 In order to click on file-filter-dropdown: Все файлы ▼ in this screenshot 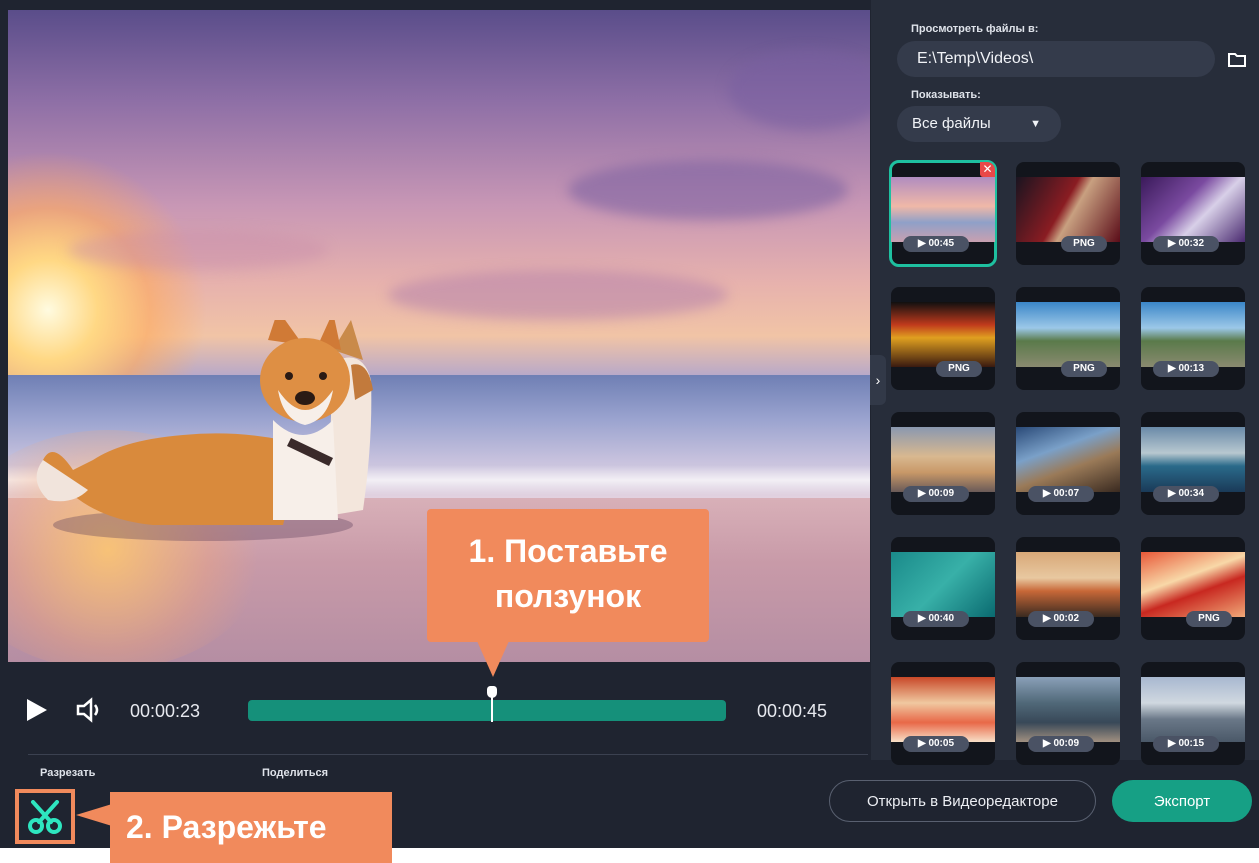, I will do `click(979, 124)`.